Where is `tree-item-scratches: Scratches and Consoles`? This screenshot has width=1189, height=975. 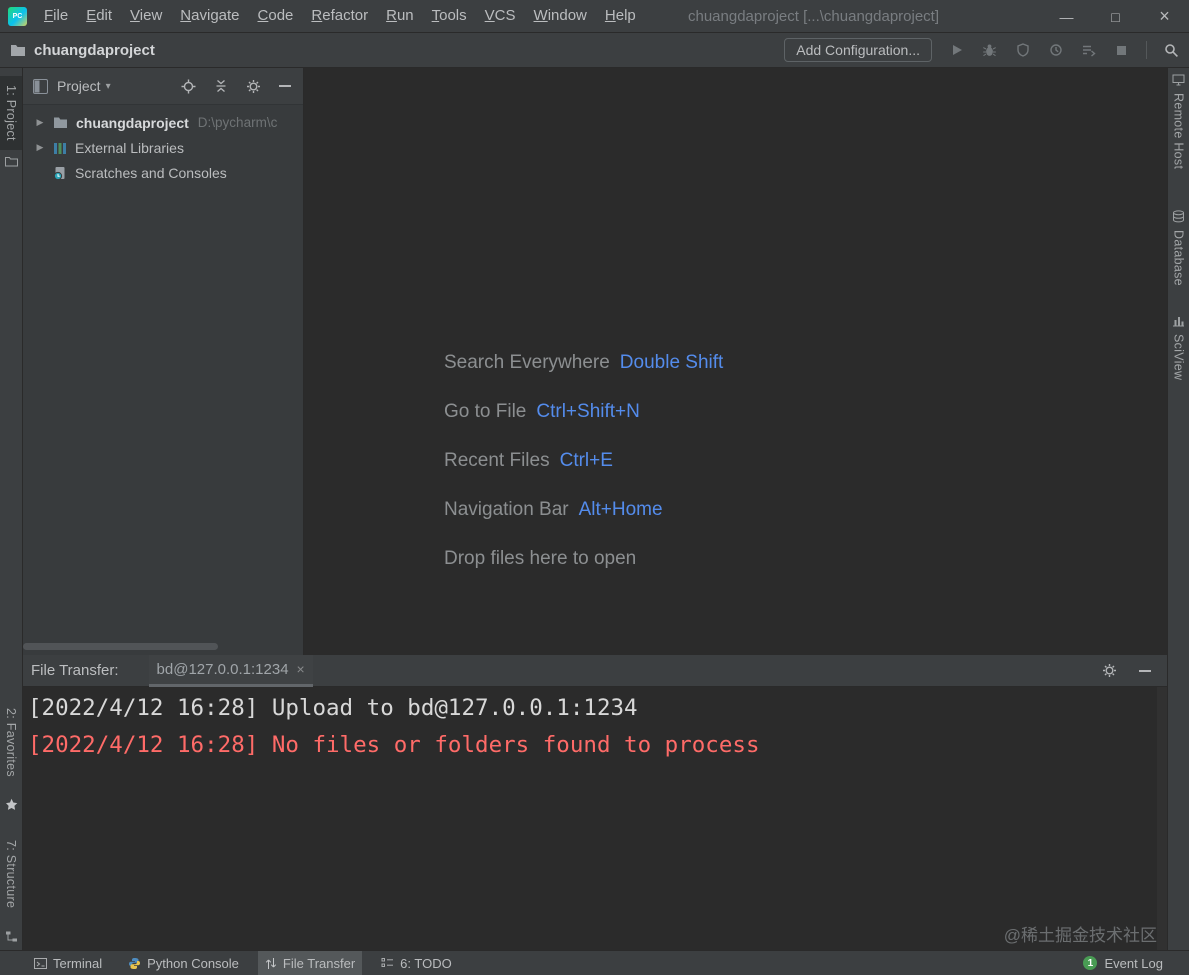 tree-item-scratches: Scratches and Consoles is located at coordinates (163, 172).